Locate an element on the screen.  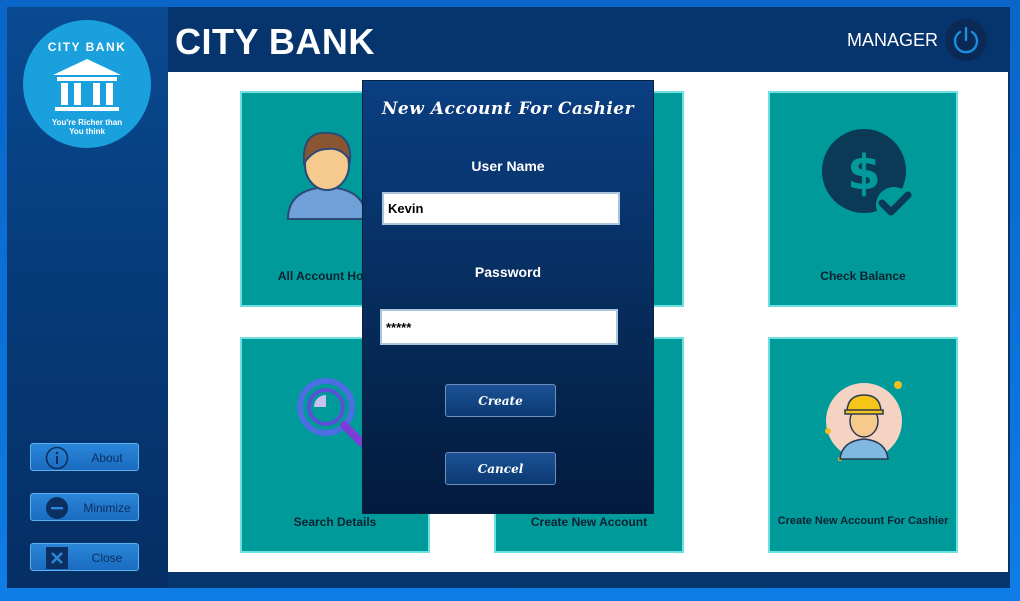
password-label: Password is located at coordinates (508, 272).